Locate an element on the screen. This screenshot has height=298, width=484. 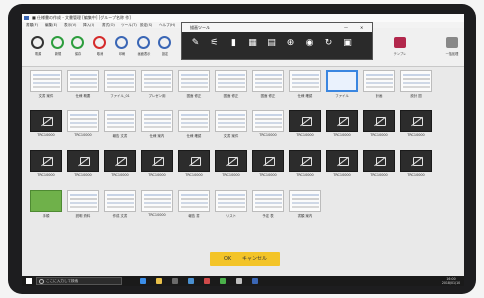
ok-button: OK is located at coordinates (227, 259).